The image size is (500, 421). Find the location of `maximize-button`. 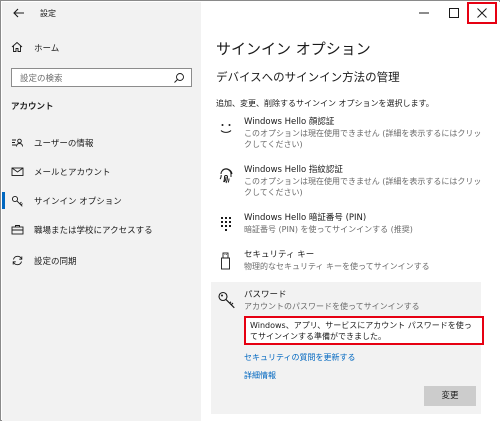

maximize-button is located at coordinates (454, 13).